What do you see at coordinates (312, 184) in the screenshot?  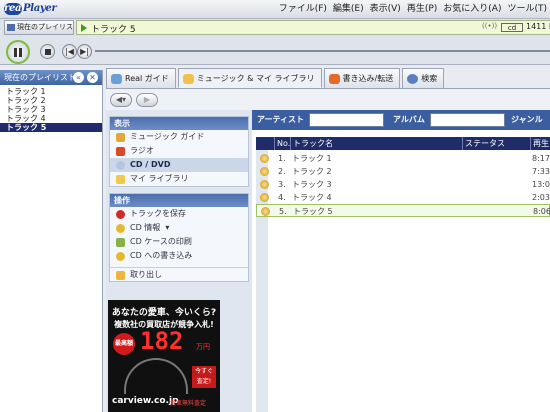 I see `cell-track-name: トラック 3` at bounding box center [312, 184].